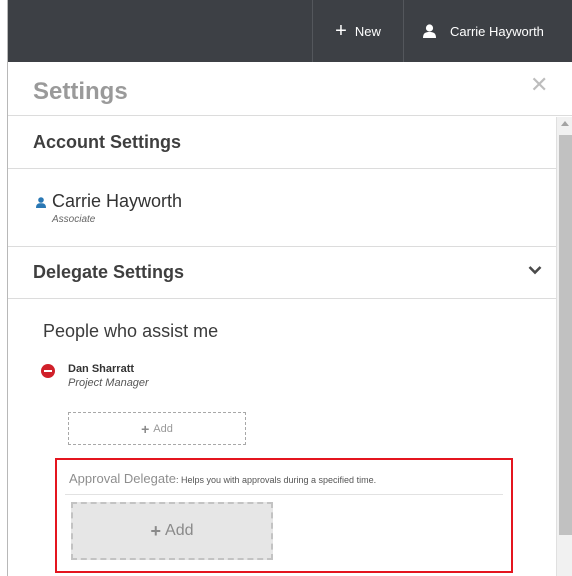 The height and width of the screenshot is (576, 572). What do you see at coordinates (74, 219) in the screenshot?
I see `account-user-role: Associate` at bounding box center [74, 219].